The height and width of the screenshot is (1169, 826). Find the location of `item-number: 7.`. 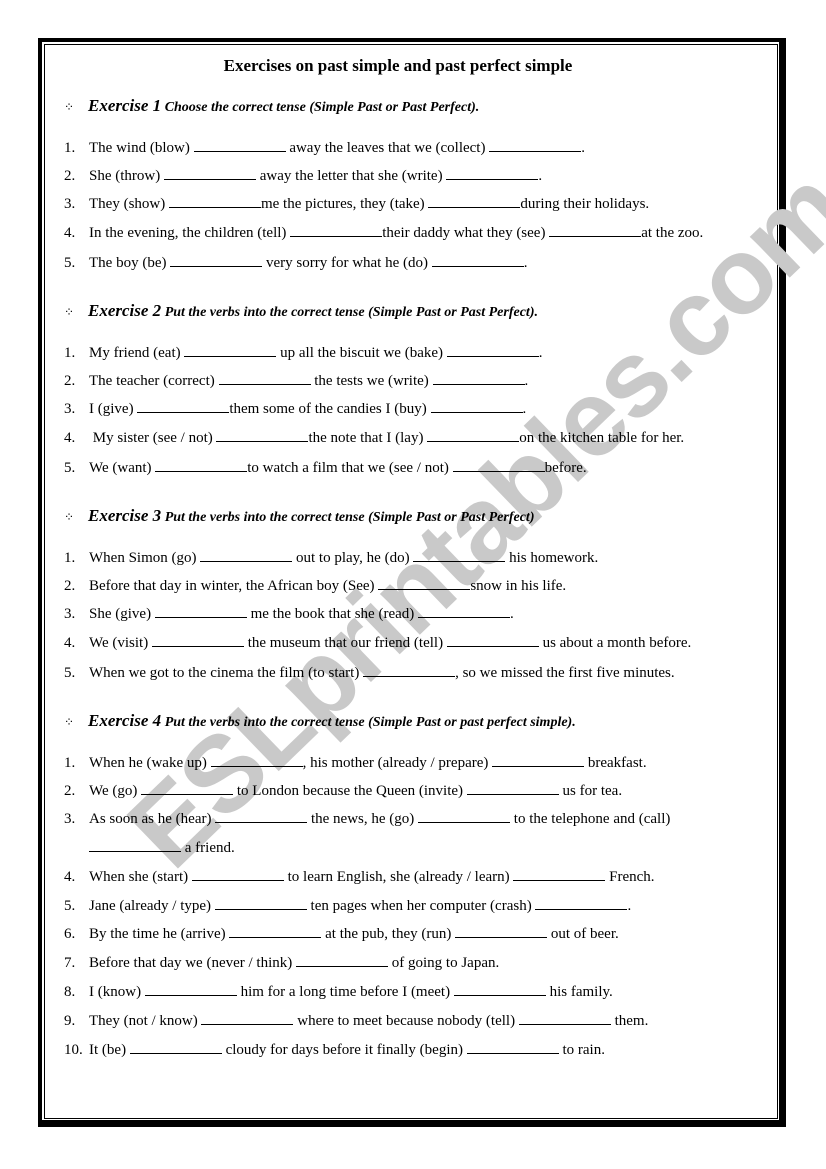

item-number: 7. is located at coordinates (70, 963).